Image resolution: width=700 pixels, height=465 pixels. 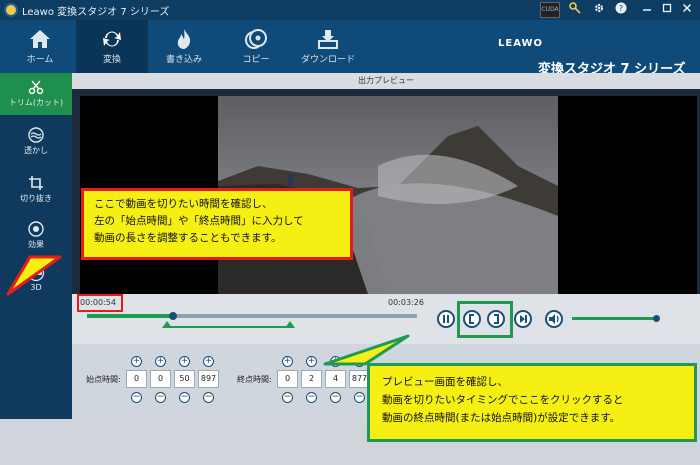 What do you see at coordinates (130, 316) in the screenshot?
I see `seek-played` at bounding box center [130, 316].